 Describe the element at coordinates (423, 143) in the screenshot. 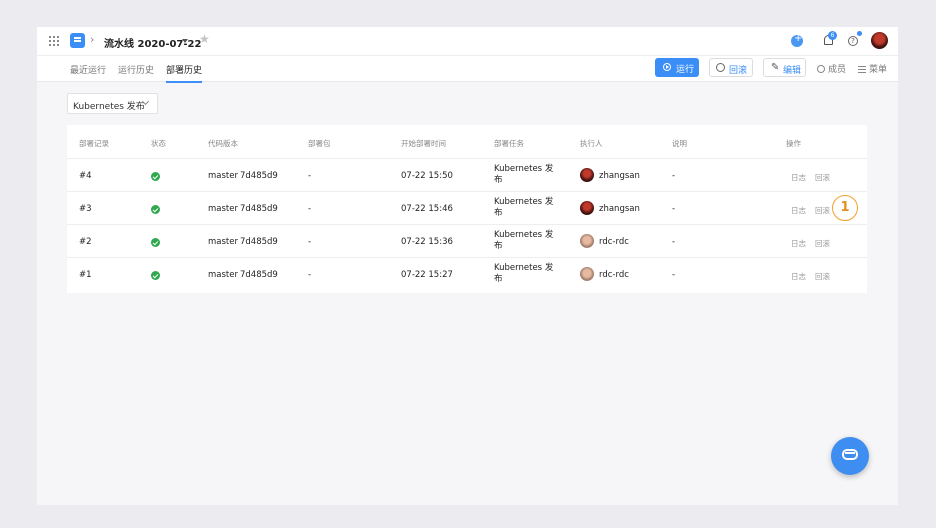

I see `column-header-start-time: 开始部署时间` at that location.